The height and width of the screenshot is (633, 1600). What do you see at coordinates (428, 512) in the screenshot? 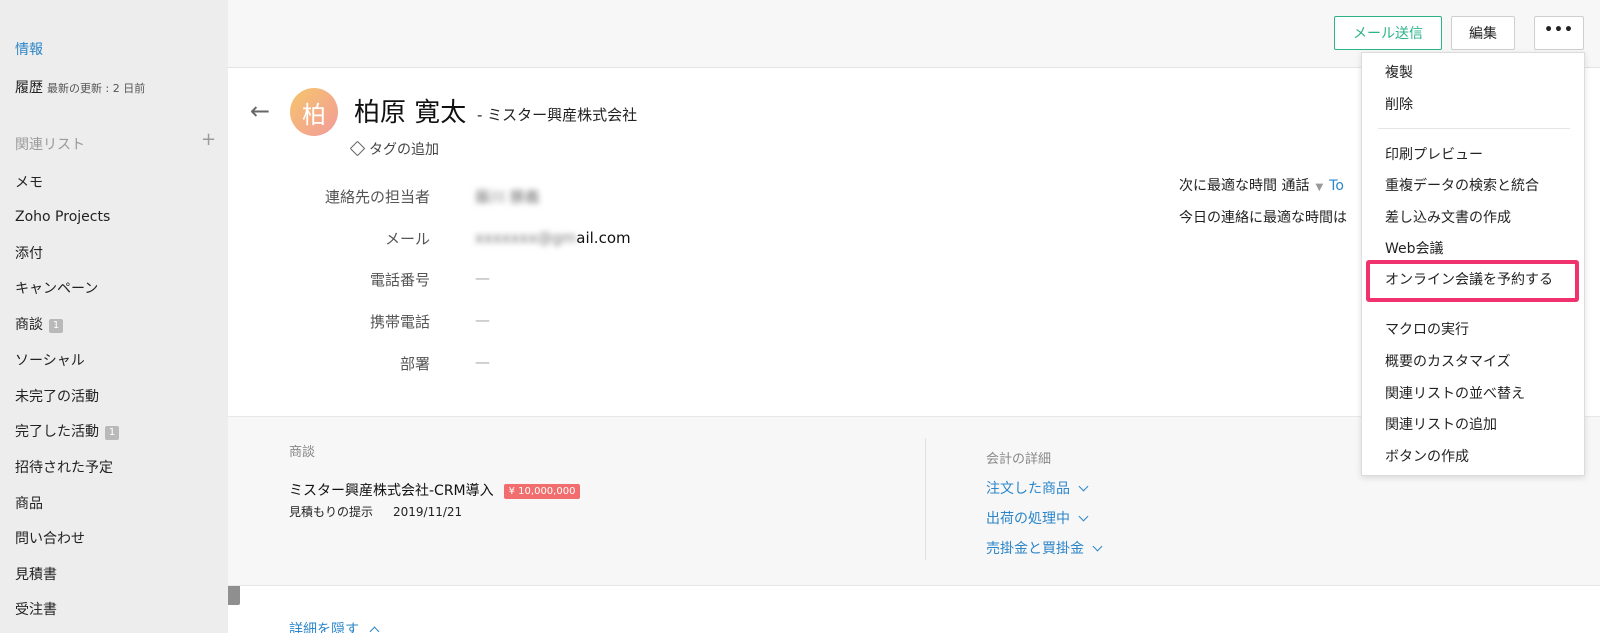
I see `deal-date: 2019/11/21` at bounding box center [428, 512].